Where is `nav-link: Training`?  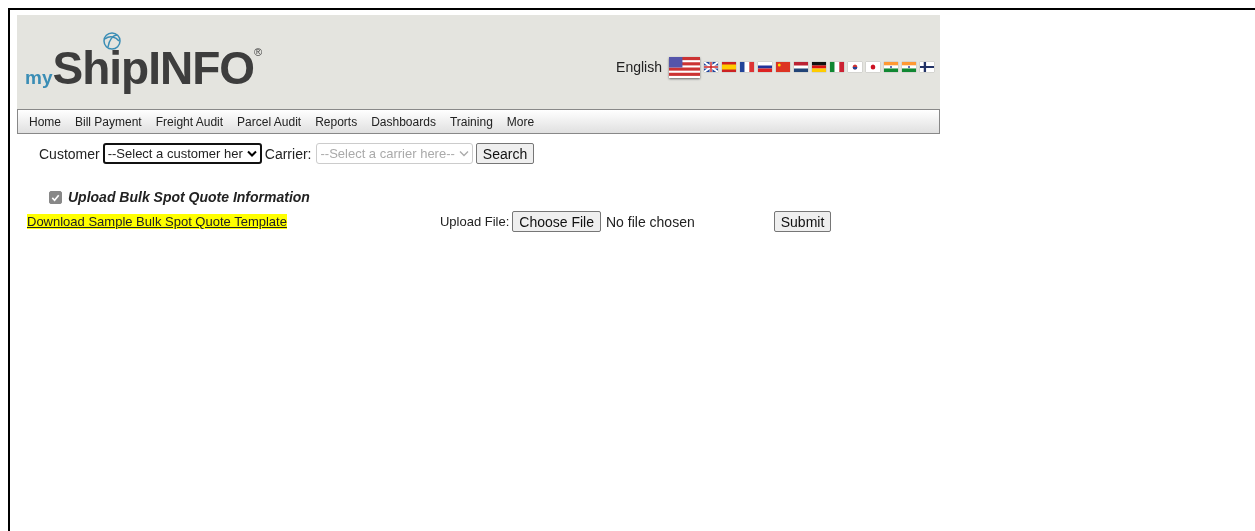
nav-link: Training is located at coordinates (471, 121).